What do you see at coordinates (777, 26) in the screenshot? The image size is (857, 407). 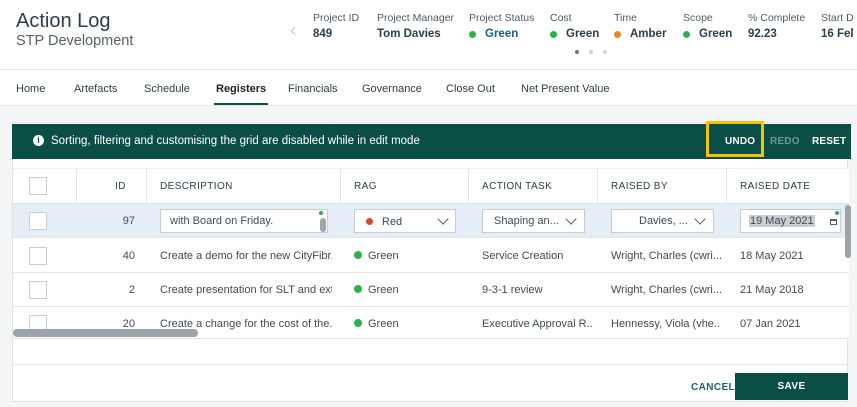 I see `meta-percent-complete: % Complete 92.23` at bounding box center [777, 26].